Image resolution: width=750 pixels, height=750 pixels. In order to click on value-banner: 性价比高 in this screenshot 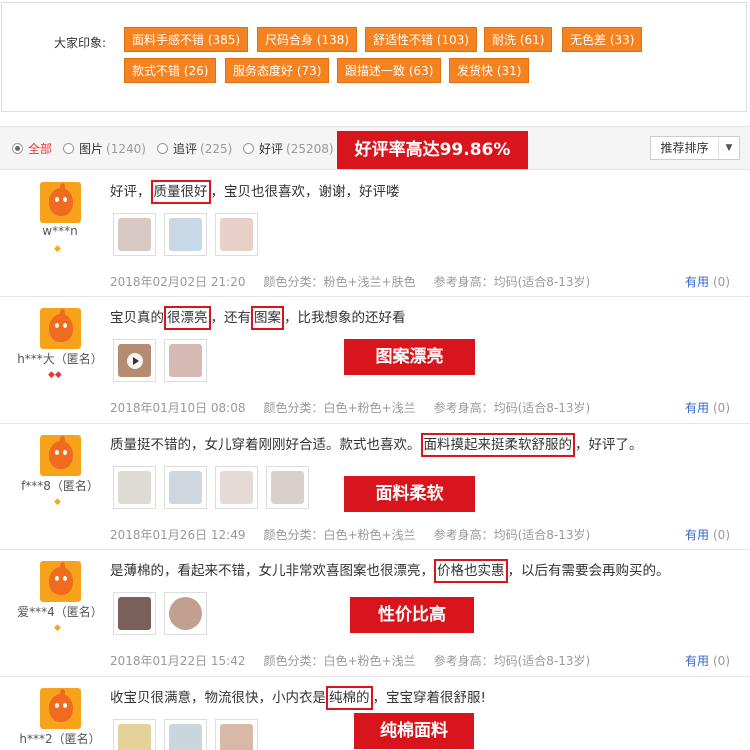, I will do `click(412, 615)`.